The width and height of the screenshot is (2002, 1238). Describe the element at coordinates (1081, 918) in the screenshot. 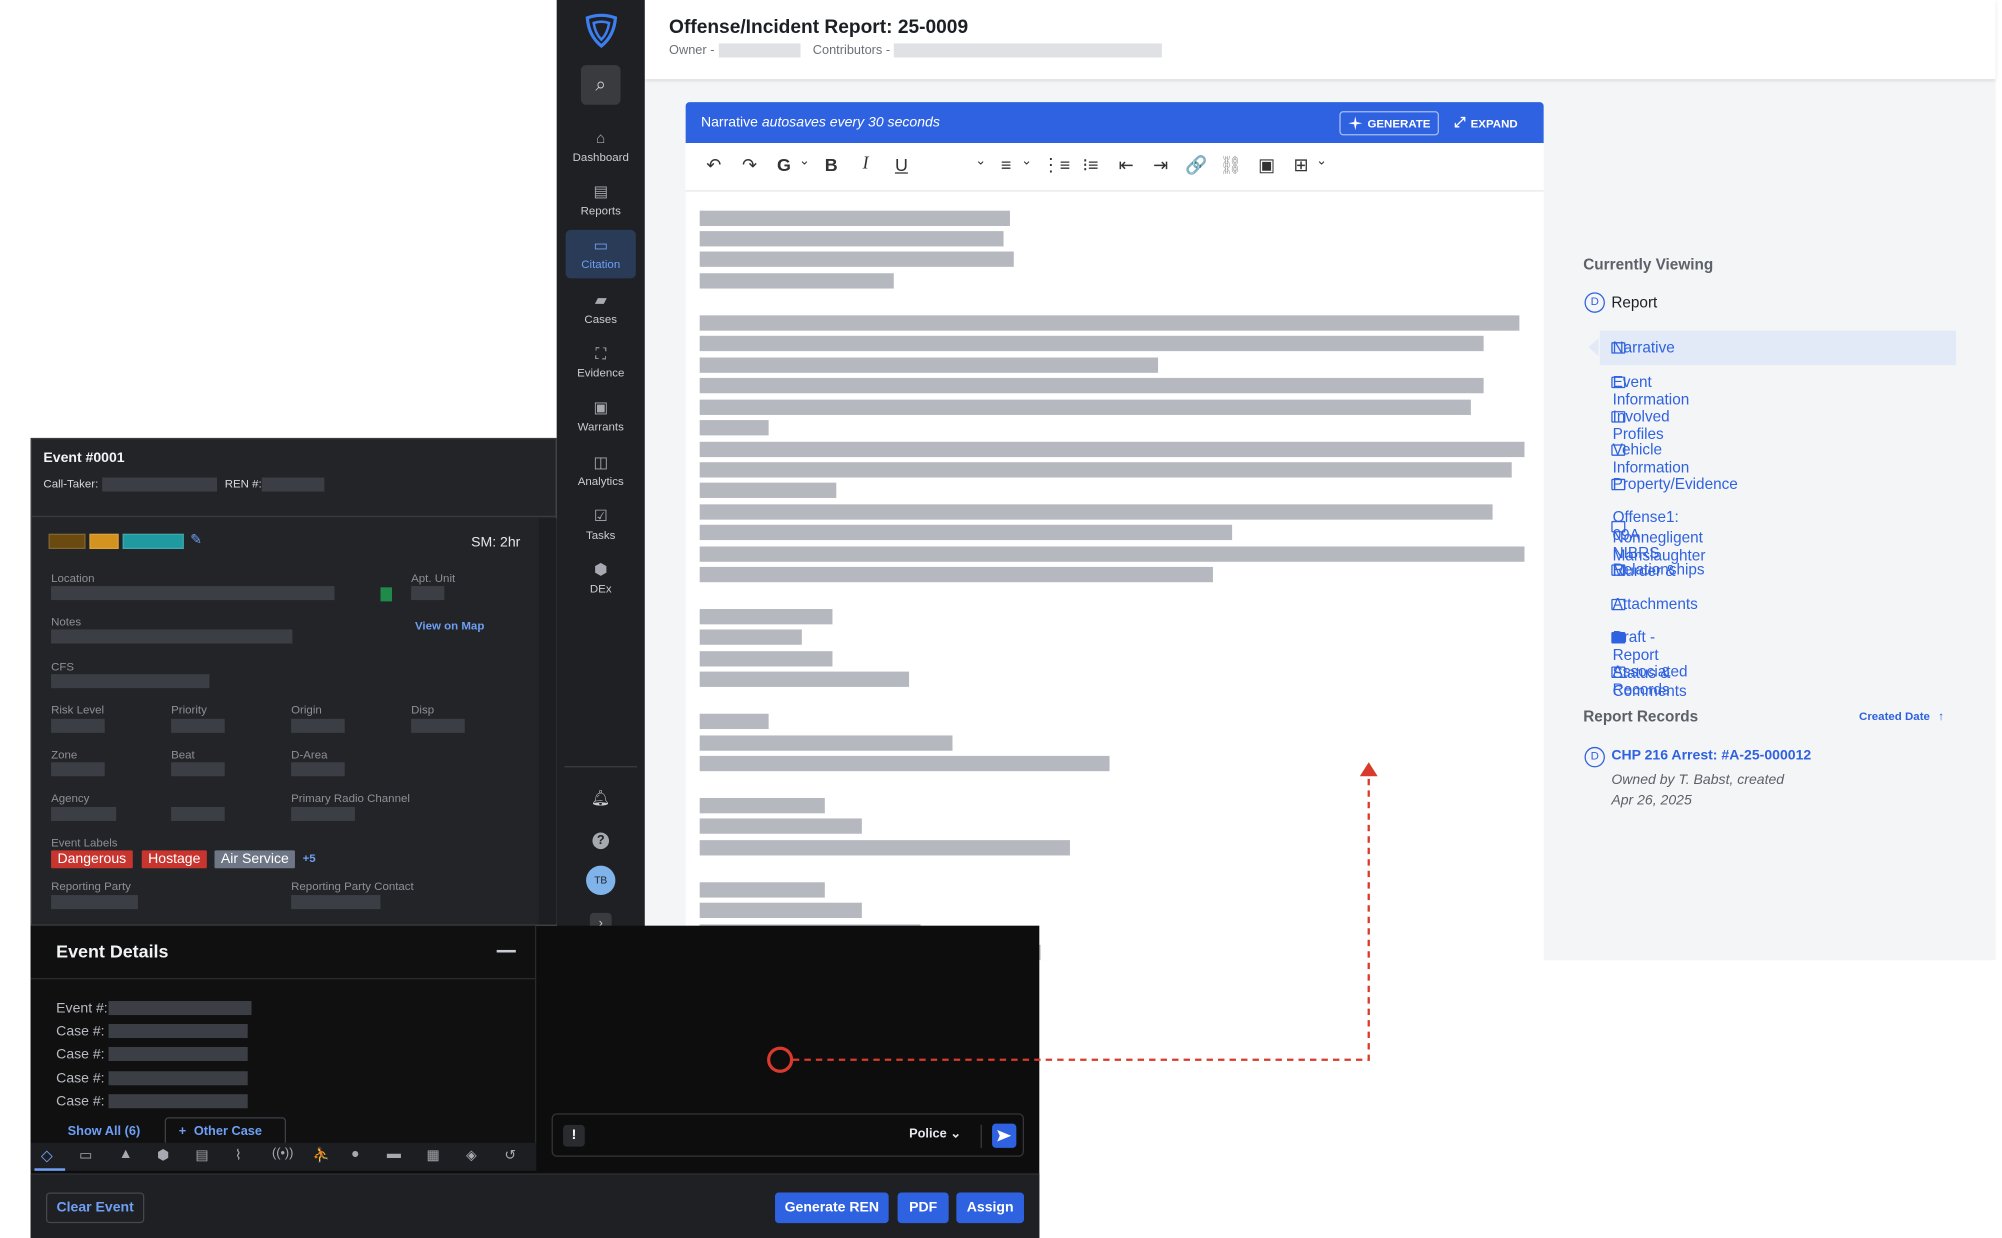

I see `annotation-dashed-line` at that location.